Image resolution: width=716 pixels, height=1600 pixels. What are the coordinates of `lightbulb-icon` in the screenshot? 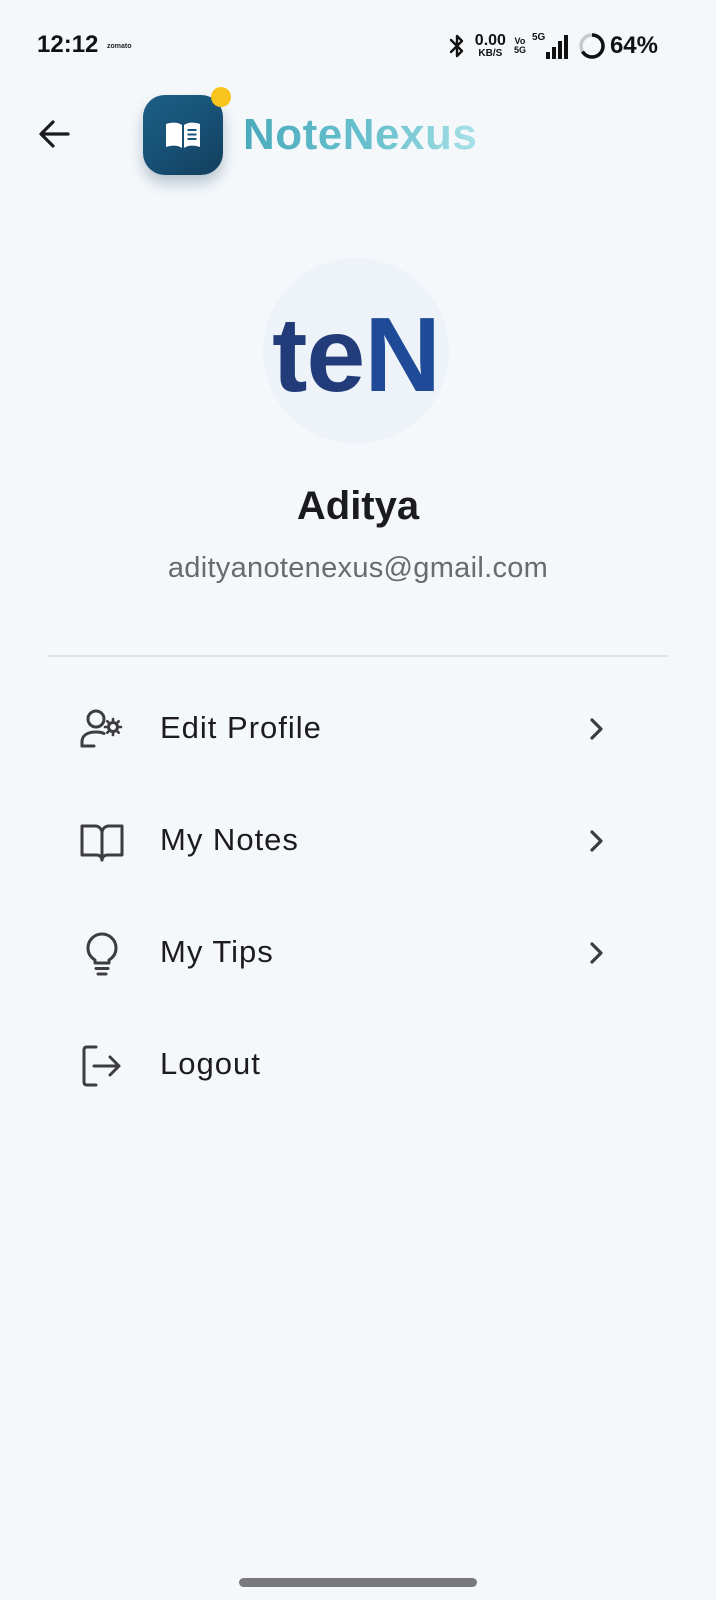 It's located at (102, 954).